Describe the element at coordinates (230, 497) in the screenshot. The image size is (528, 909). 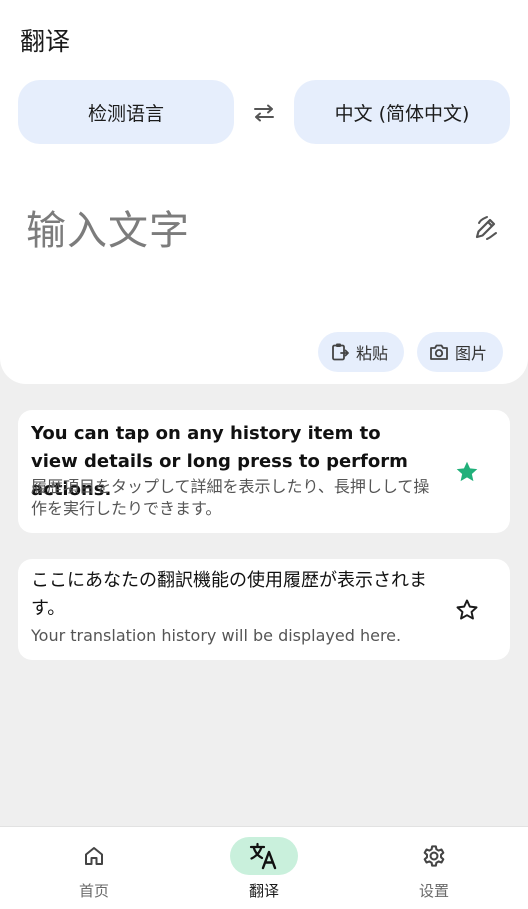
I see `history-translated-text: 履歴項目をタップして詳細を表示したり、長押しして操作を実行したりできます。` at that location.